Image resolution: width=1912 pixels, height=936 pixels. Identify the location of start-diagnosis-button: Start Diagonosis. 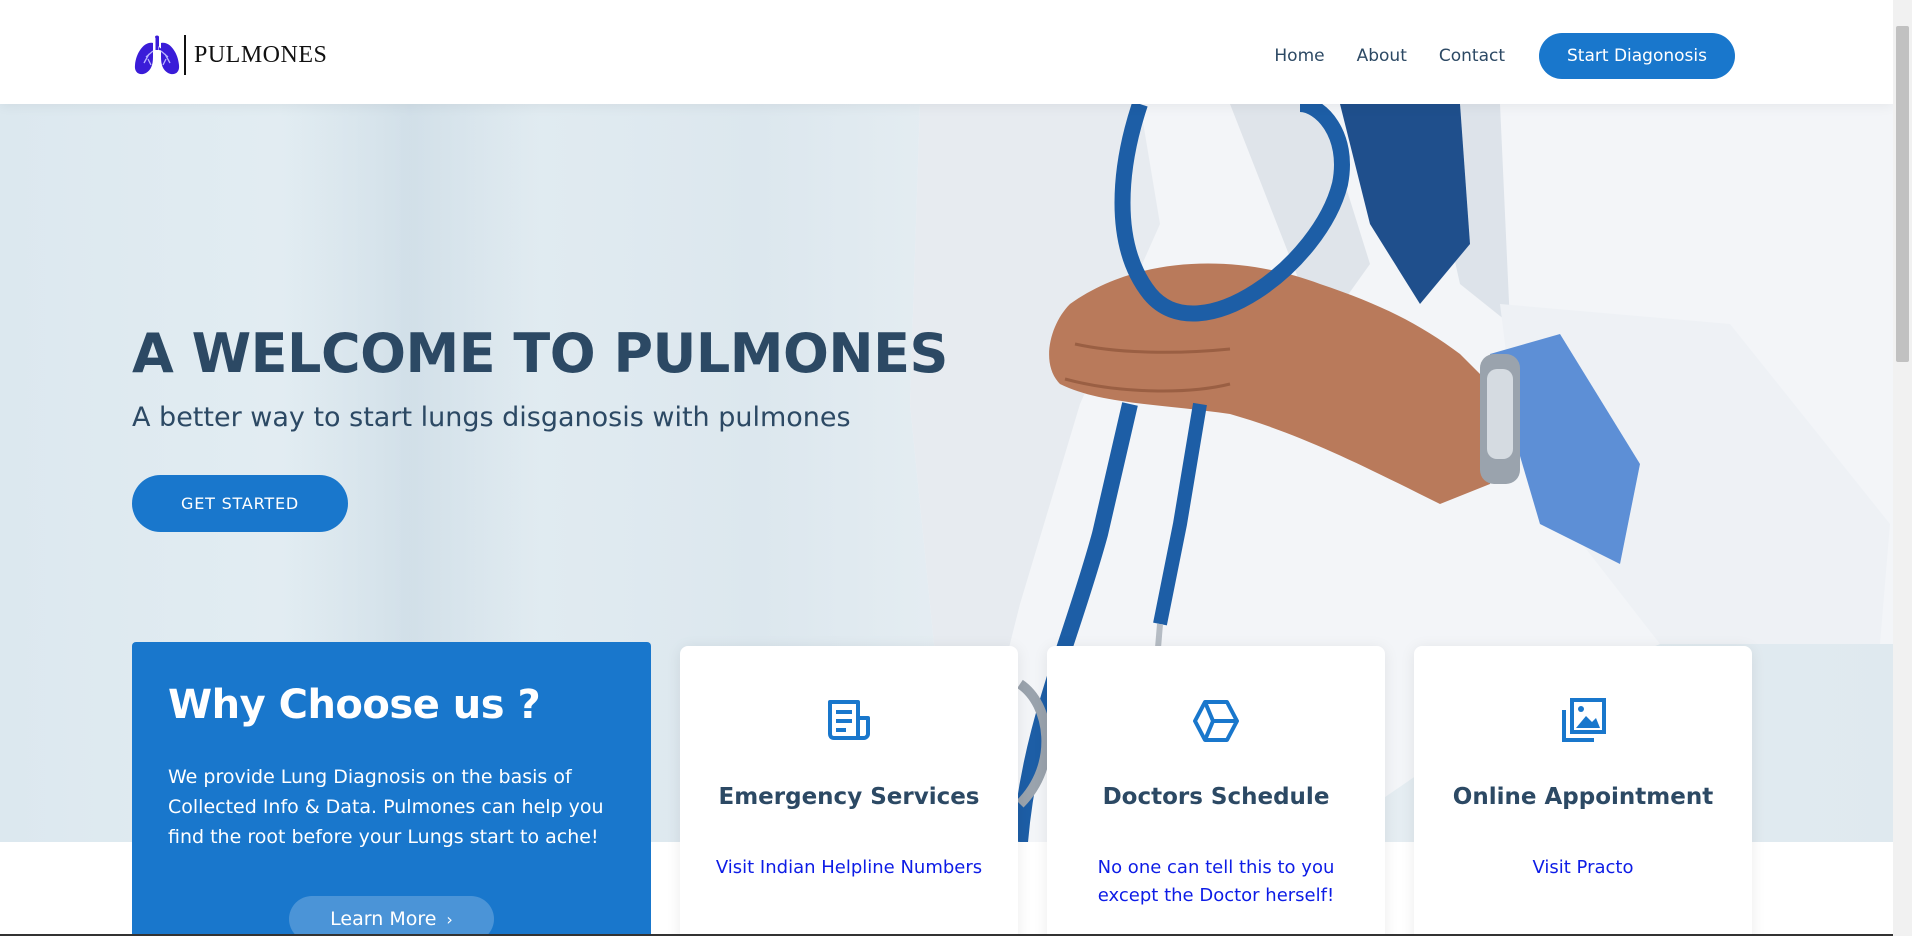
(1637, 56).